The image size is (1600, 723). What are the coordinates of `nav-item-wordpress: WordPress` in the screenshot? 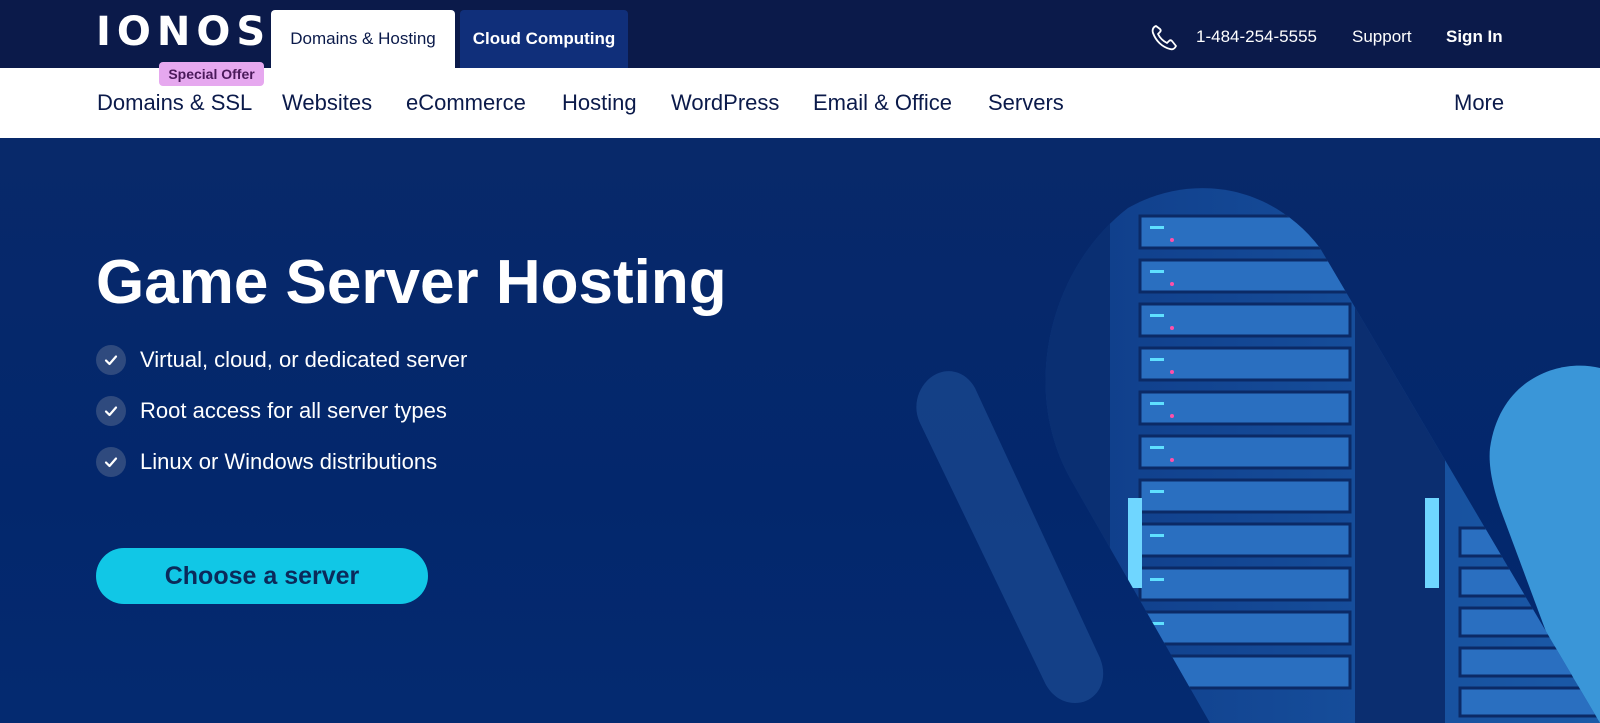 It's located at (725, 103).